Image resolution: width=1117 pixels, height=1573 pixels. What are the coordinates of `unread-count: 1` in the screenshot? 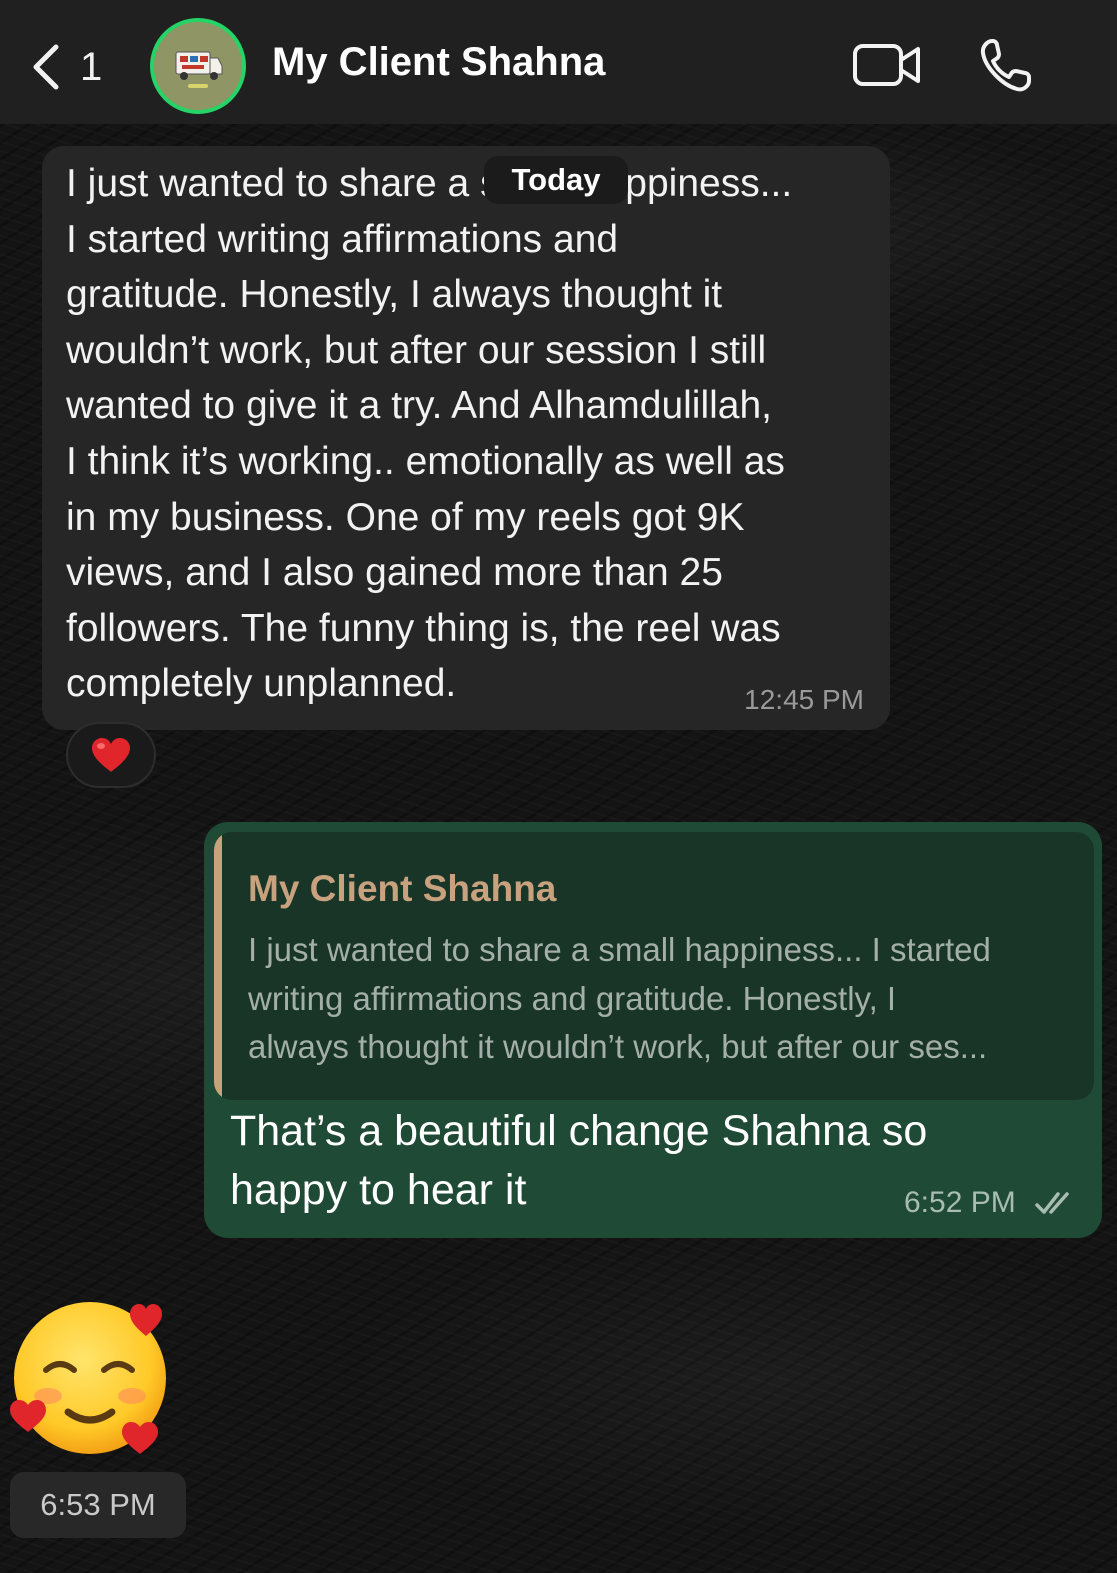 It's located at (91, 66).